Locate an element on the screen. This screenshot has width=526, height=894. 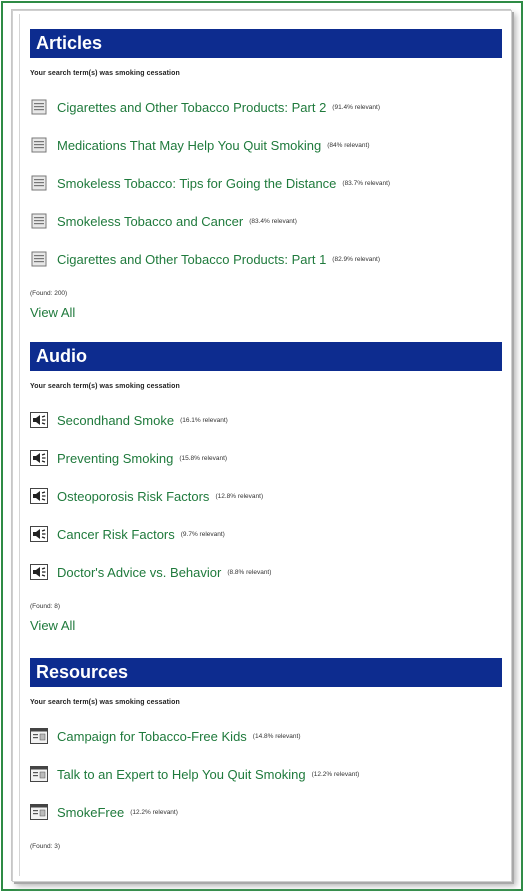
section-header-resources: Resources is located at coordinates (266, 672).